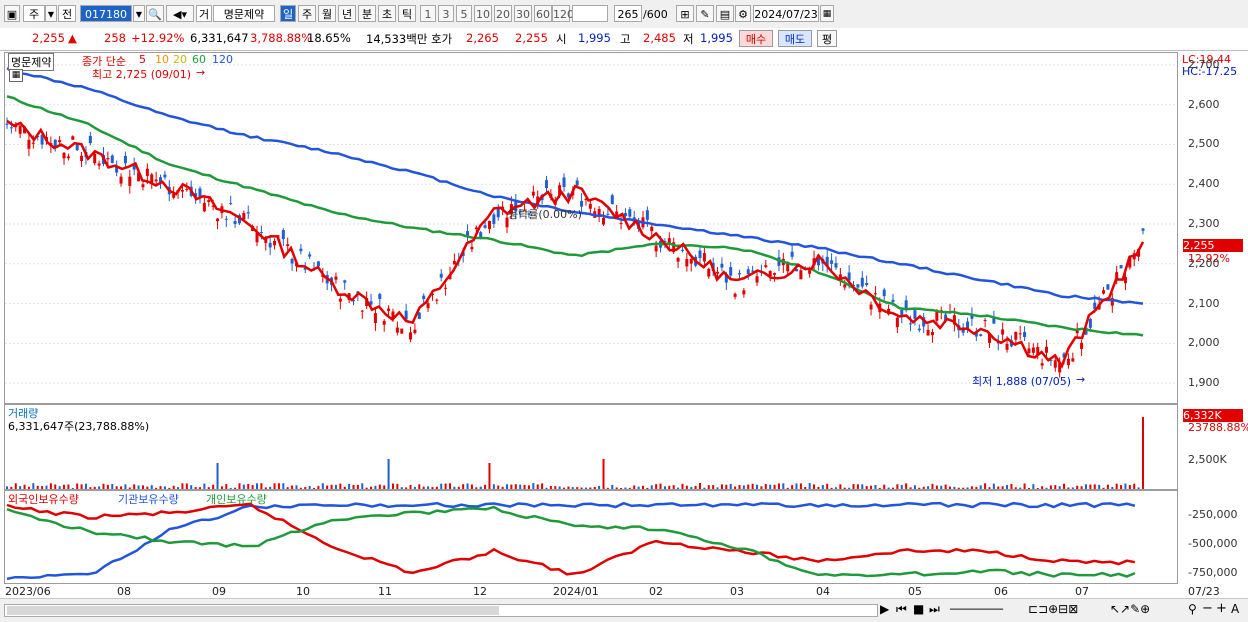 The height and width of the screenshot is (622, 1248). What do you see at coordinates (705, 13) in the screenshot?
I see `draw-icon: ✎` at bounding box center [705, 13].